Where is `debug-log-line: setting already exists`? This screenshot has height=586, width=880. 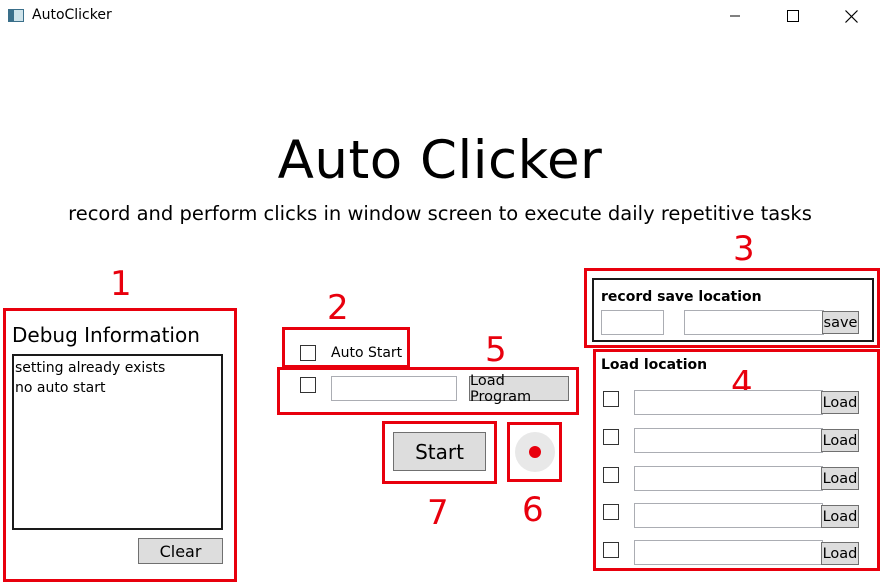
debug-log-line: setting already exists is located at coordinates (90, 368).